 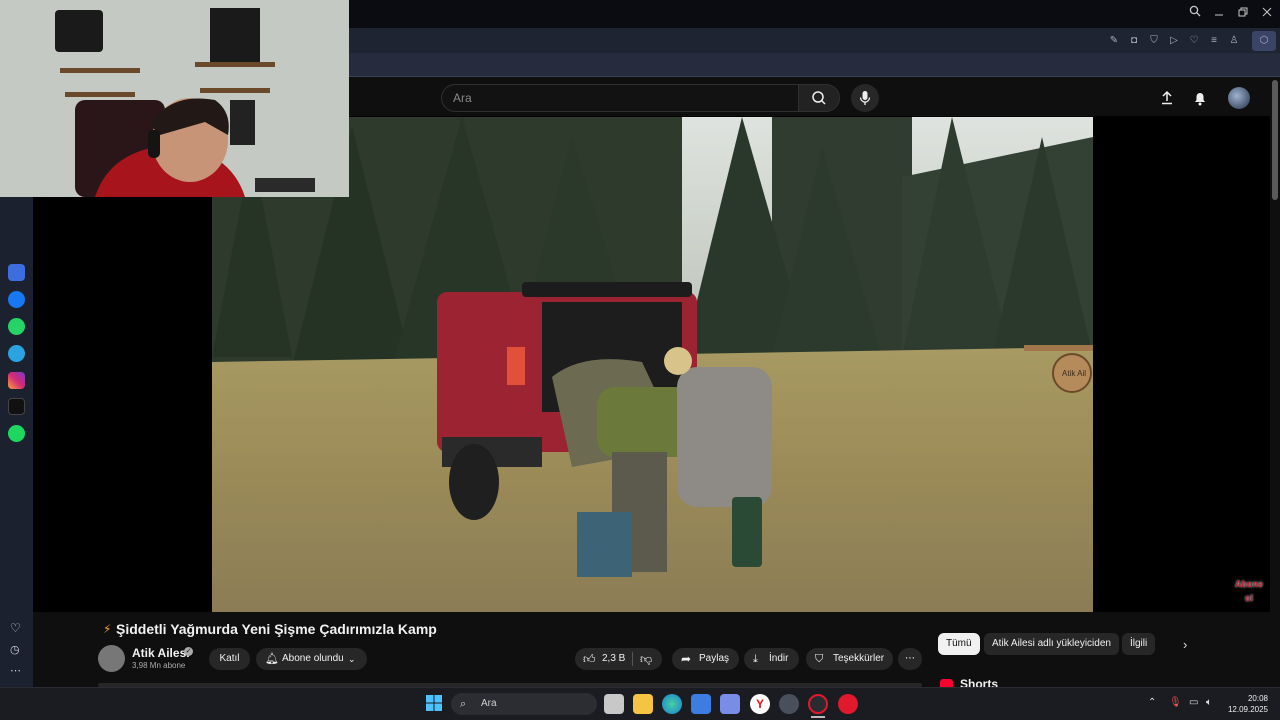 What do you see at coordinates (1074, 373) in the screenshot?
I see `sign-text: Atik Ail` at bounding box center [1074, 373].